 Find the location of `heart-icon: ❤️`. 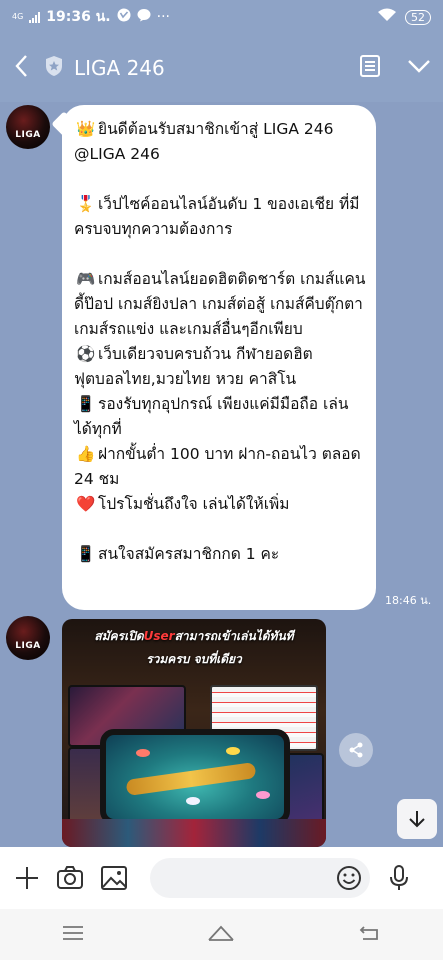

heart-icon: ❤️ is located at coordinates (86, 504).